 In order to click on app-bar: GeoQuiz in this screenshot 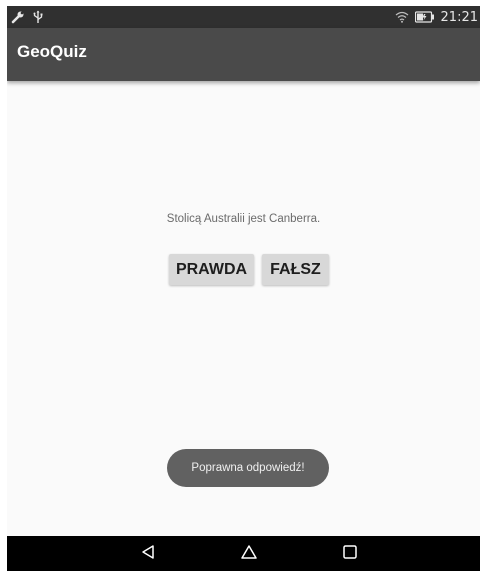, I will do `click(243, 54)`.